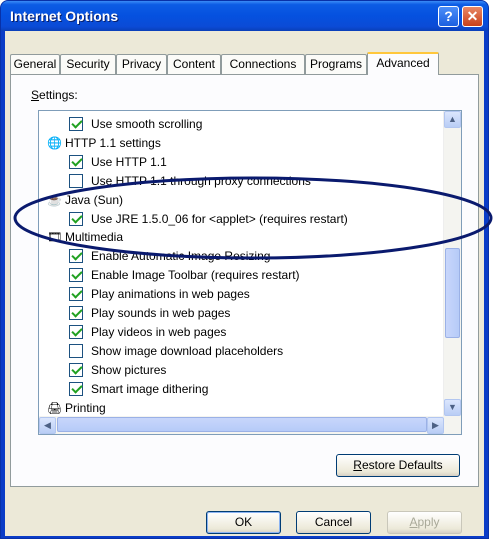 The width and height of the screenshot is (494, 543). I want to click on setting-label: Play videos in web pages, so click(159, 331).